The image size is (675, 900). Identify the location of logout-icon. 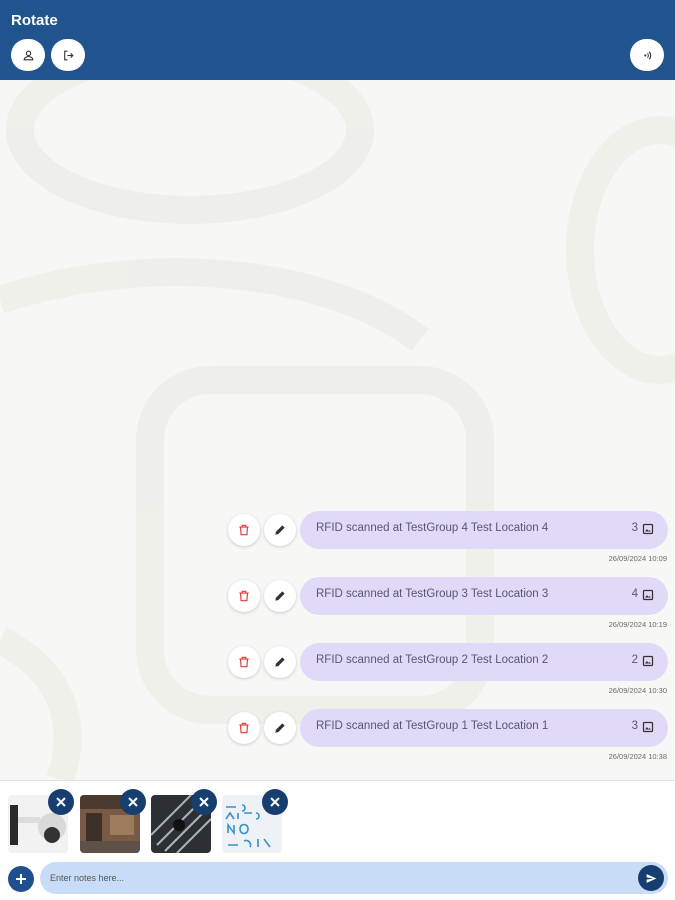
(68, 55).